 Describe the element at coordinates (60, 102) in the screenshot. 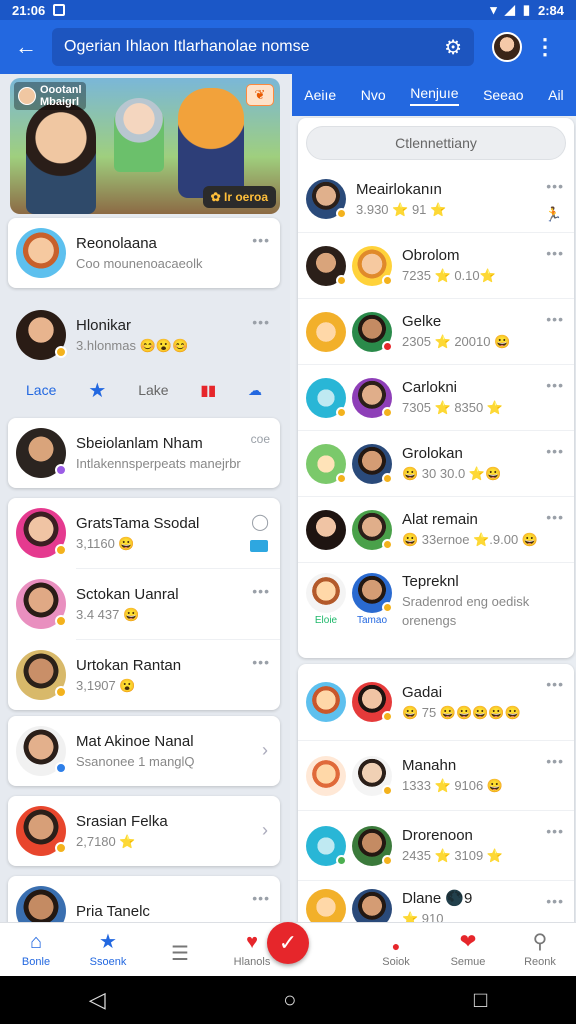

I see `banner-tag-line2: Mbaigrl` at that location.